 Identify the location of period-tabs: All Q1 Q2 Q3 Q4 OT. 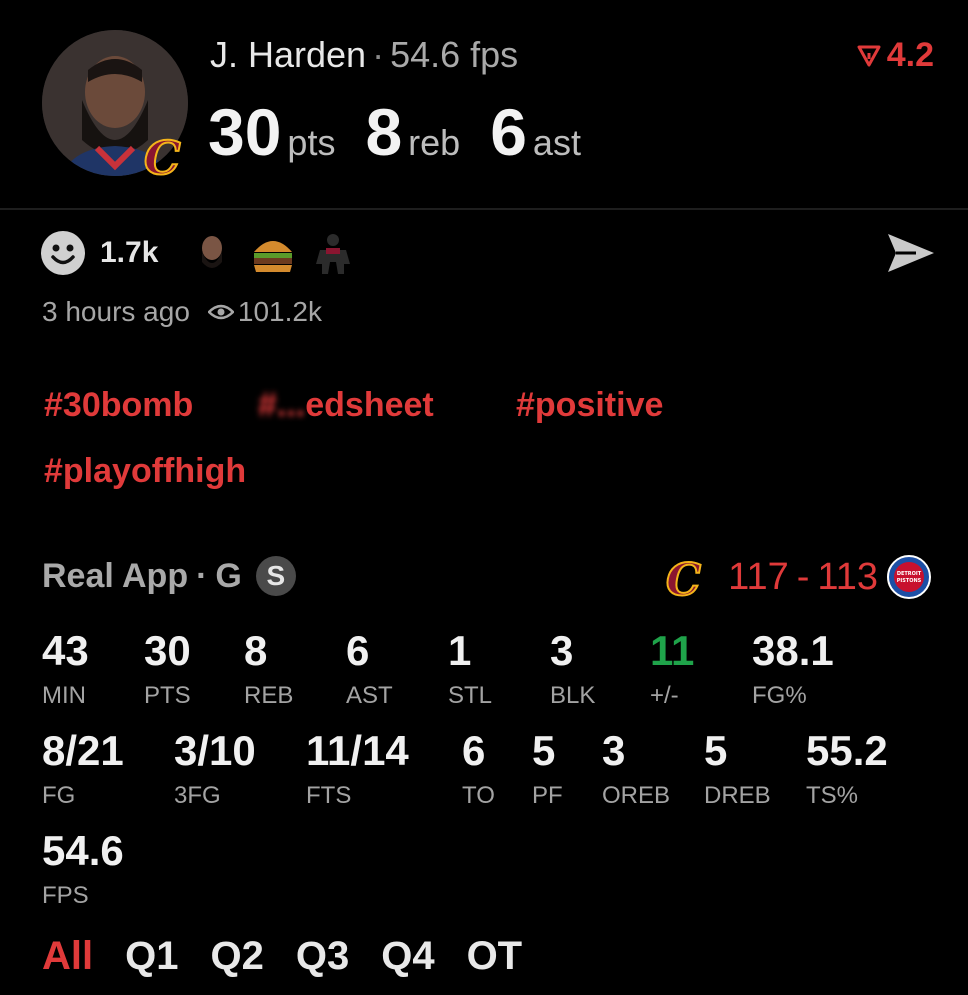
(282, 956).